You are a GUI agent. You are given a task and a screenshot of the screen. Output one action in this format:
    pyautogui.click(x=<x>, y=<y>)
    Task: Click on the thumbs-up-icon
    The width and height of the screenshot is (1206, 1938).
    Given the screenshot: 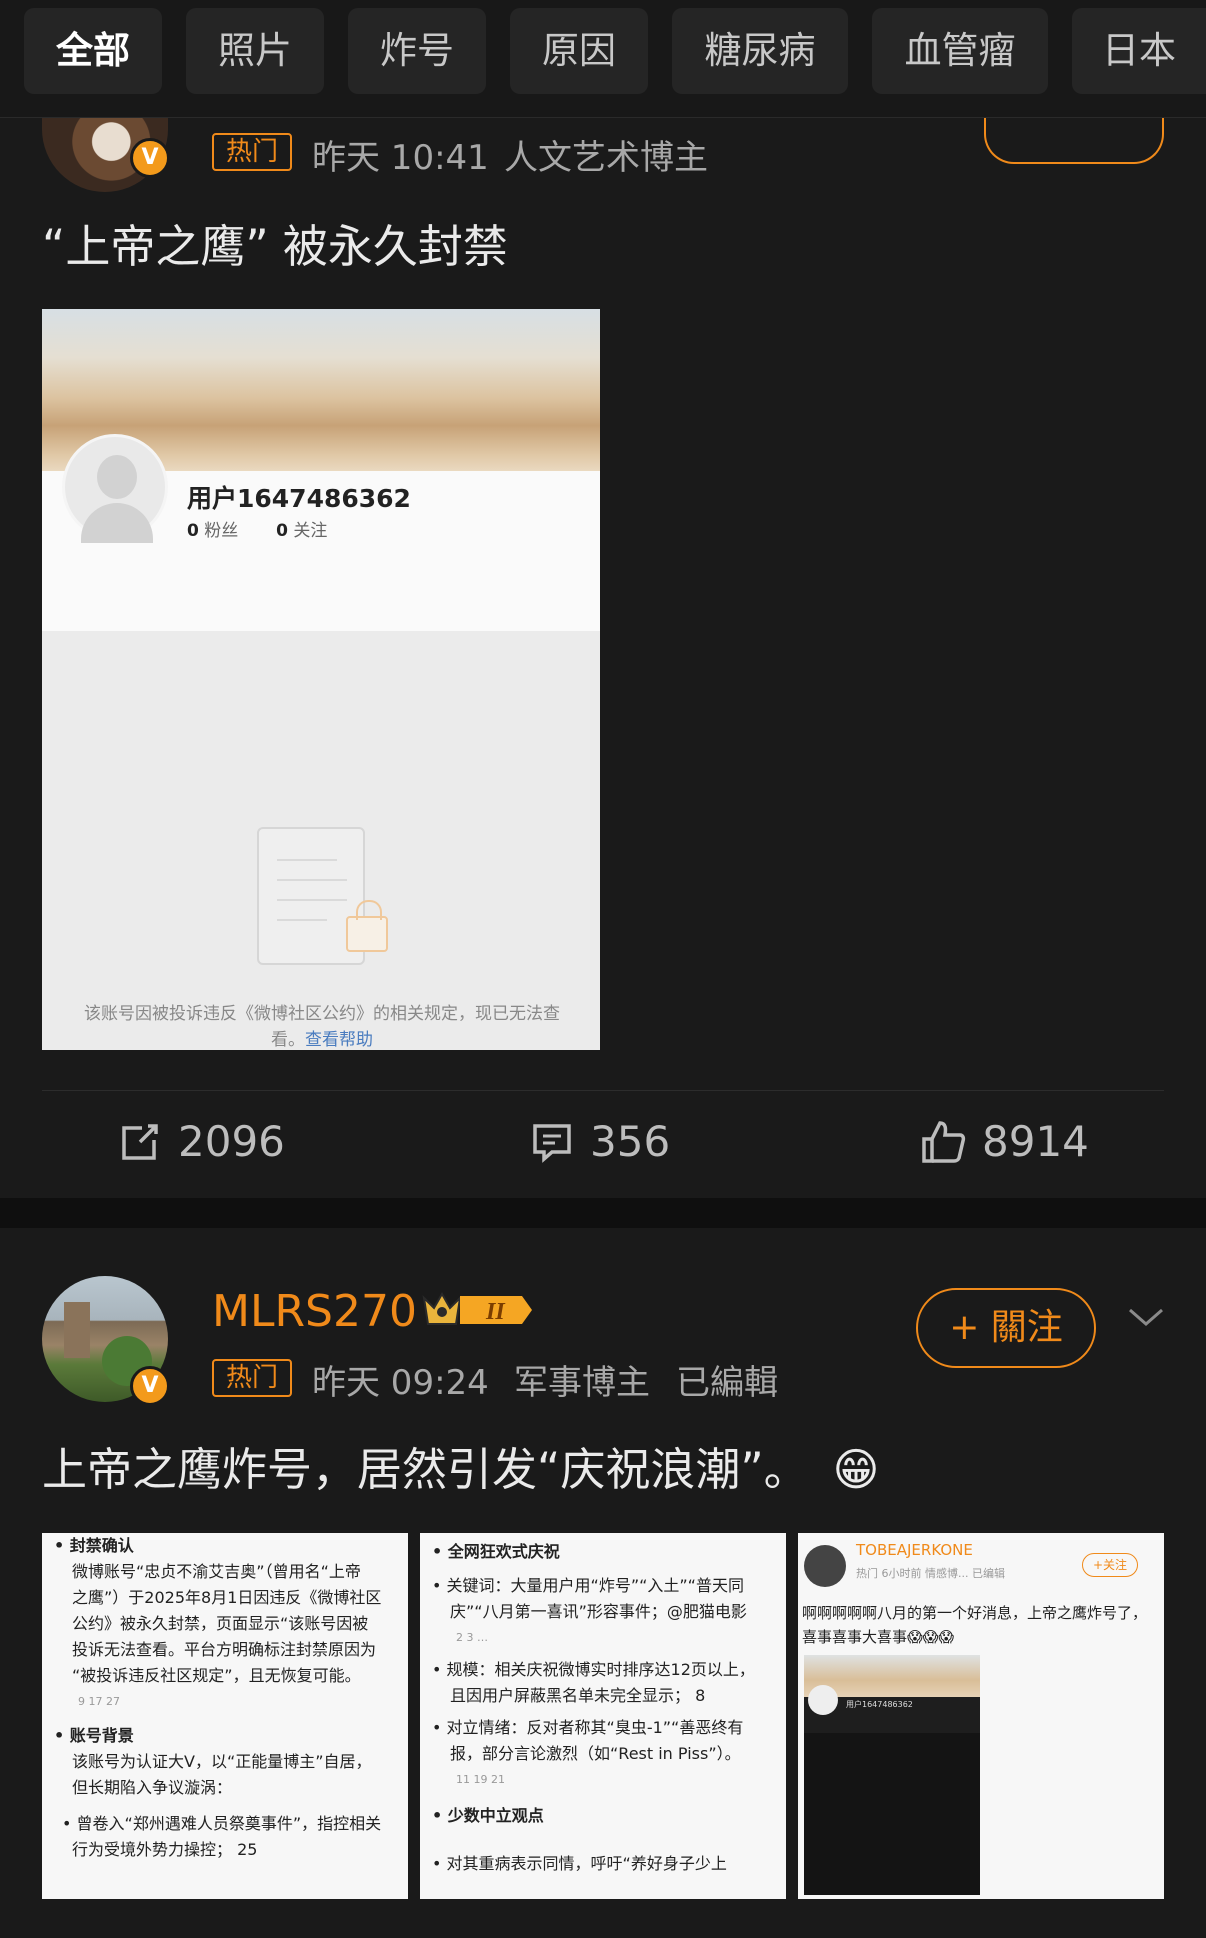 What is the action you would take?
    pyautogui.click(x=944, y=1141)
    